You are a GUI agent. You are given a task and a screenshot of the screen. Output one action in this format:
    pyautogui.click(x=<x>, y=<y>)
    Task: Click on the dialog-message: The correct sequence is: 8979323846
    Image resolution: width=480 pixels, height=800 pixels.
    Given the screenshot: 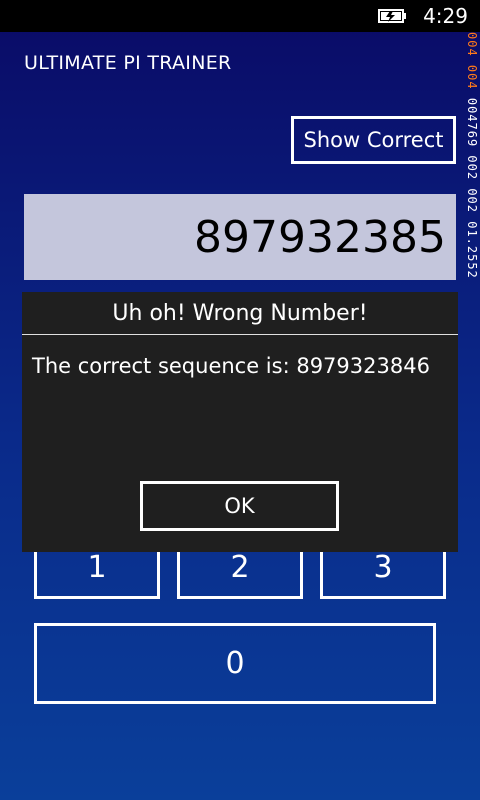 What is the action you would take?
    pyautogui.click(x=231, y=366)
    